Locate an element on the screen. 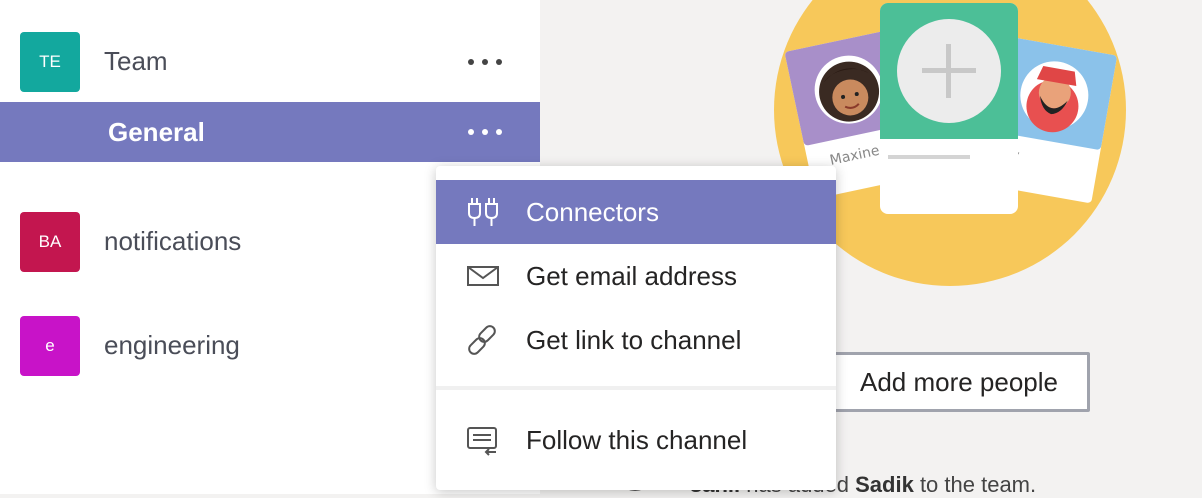 The width and height of the screenshot is (1202, 498). menu-item-connectors: Connectors is located at coordinates (636, 212).